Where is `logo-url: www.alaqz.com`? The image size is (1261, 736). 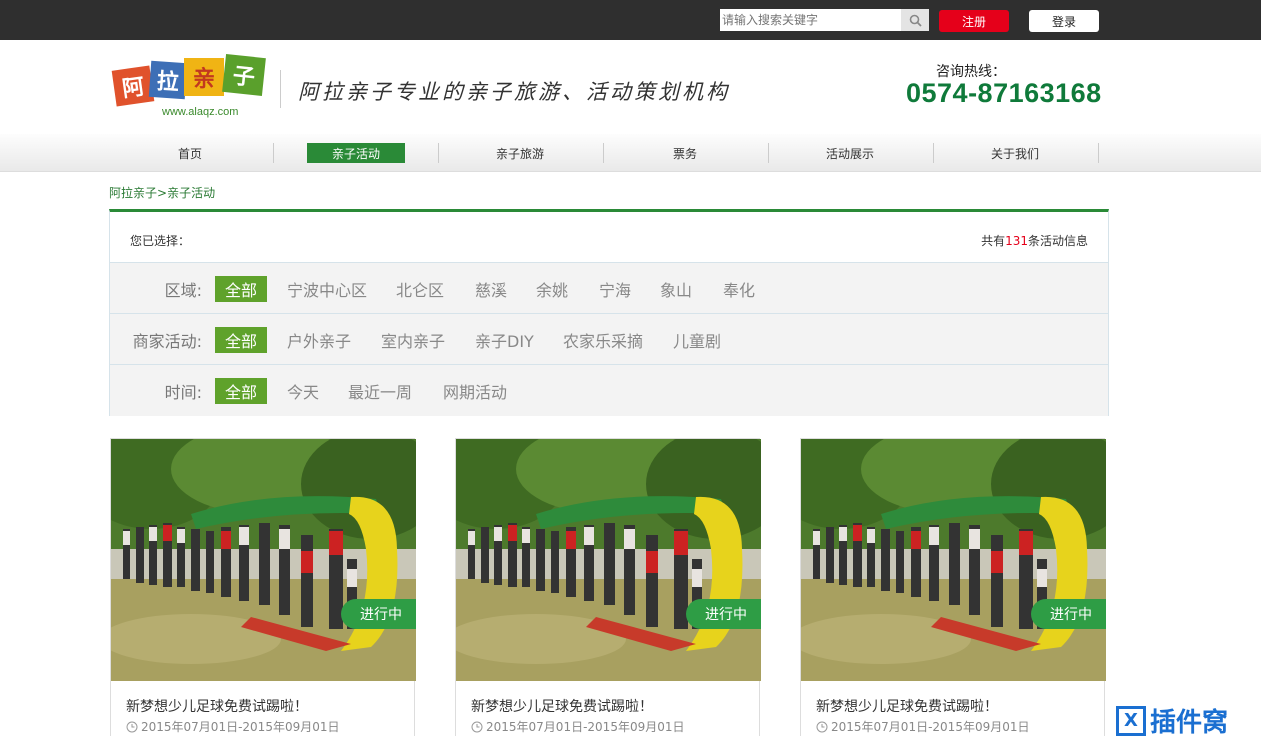 logo-url: www.alaqz.com is located at coordinates (200, 112).